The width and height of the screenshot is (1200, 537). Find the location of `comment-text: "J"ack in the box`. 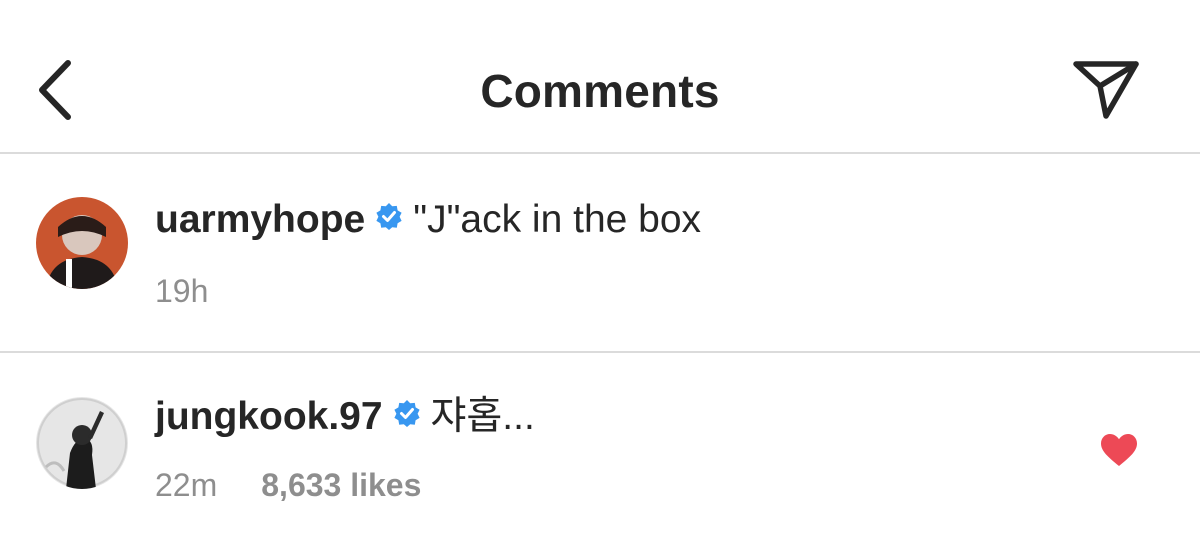

comment-text: "J"ack in the box is located at coordinates (557, 219).